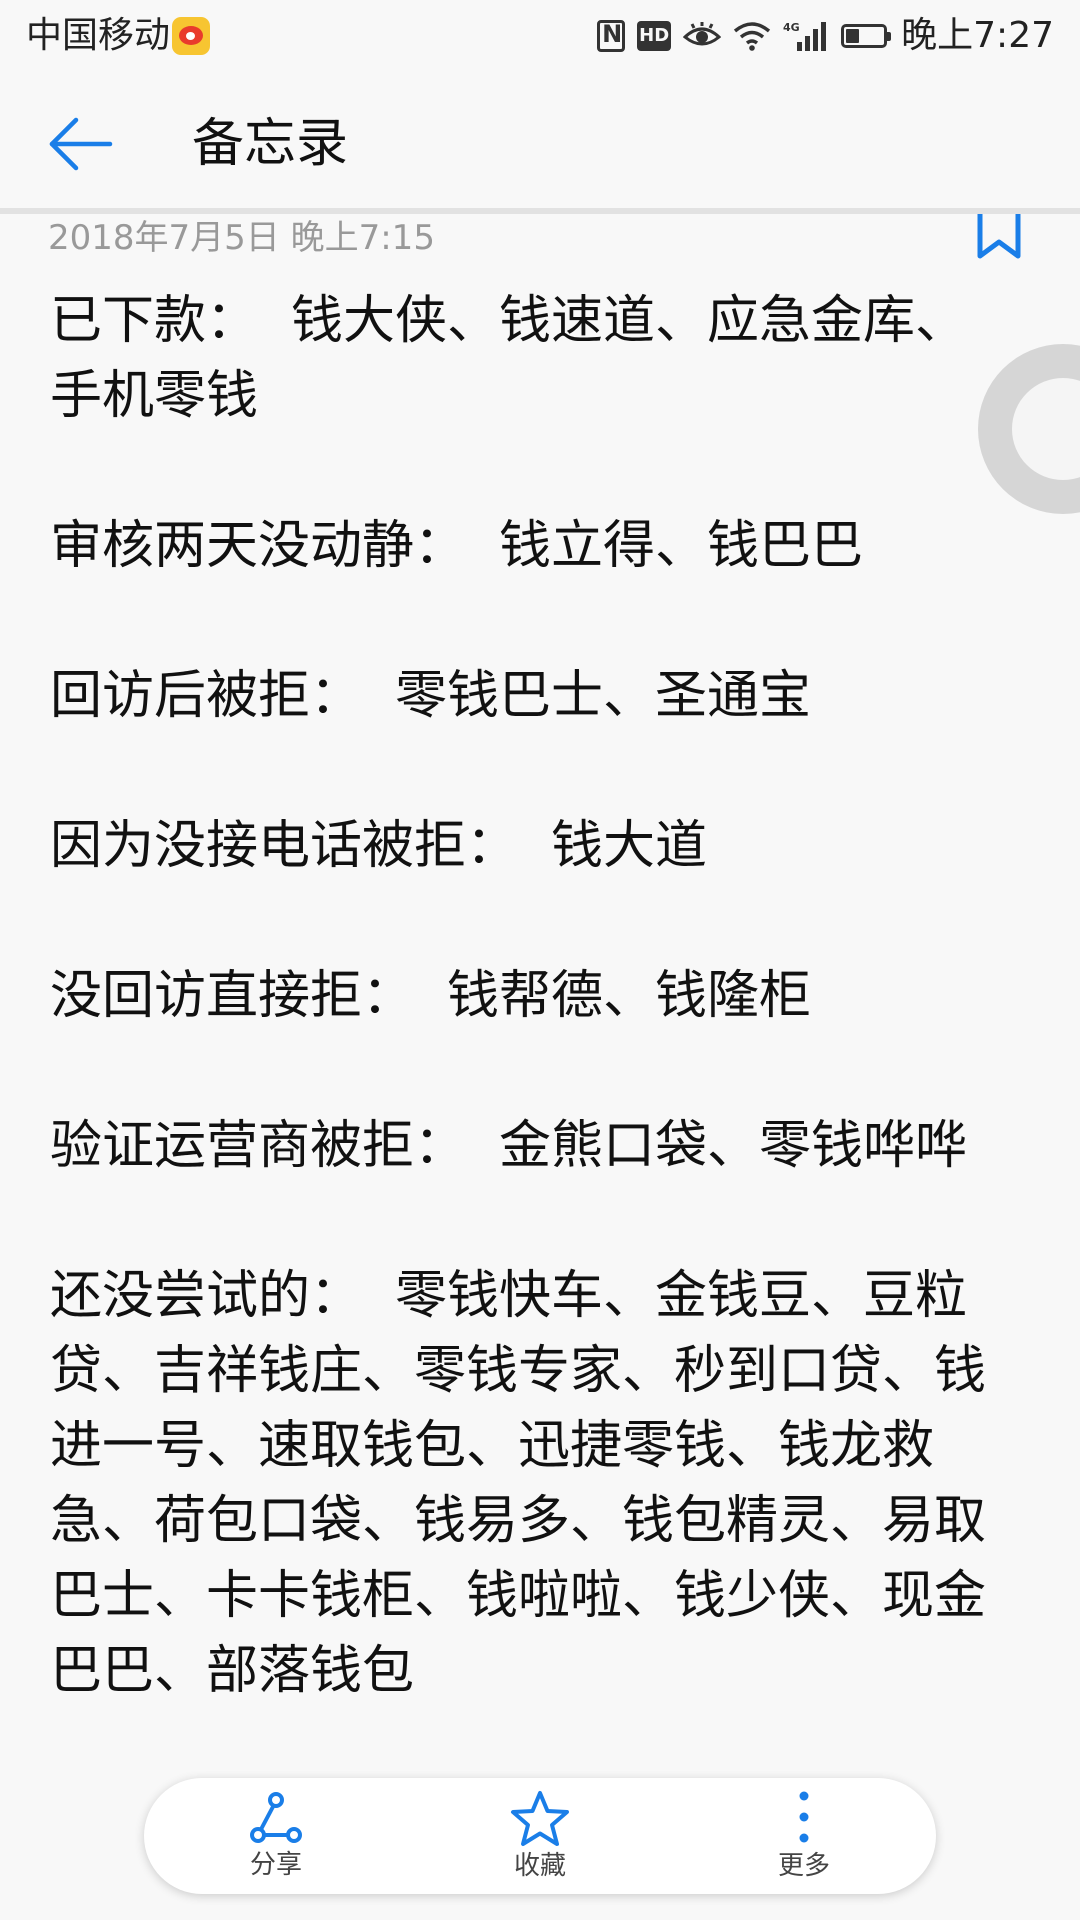 The height and width of the screenshot is (1920, 1080). I want to click on weibo-notification-icon, so click(191, 36).